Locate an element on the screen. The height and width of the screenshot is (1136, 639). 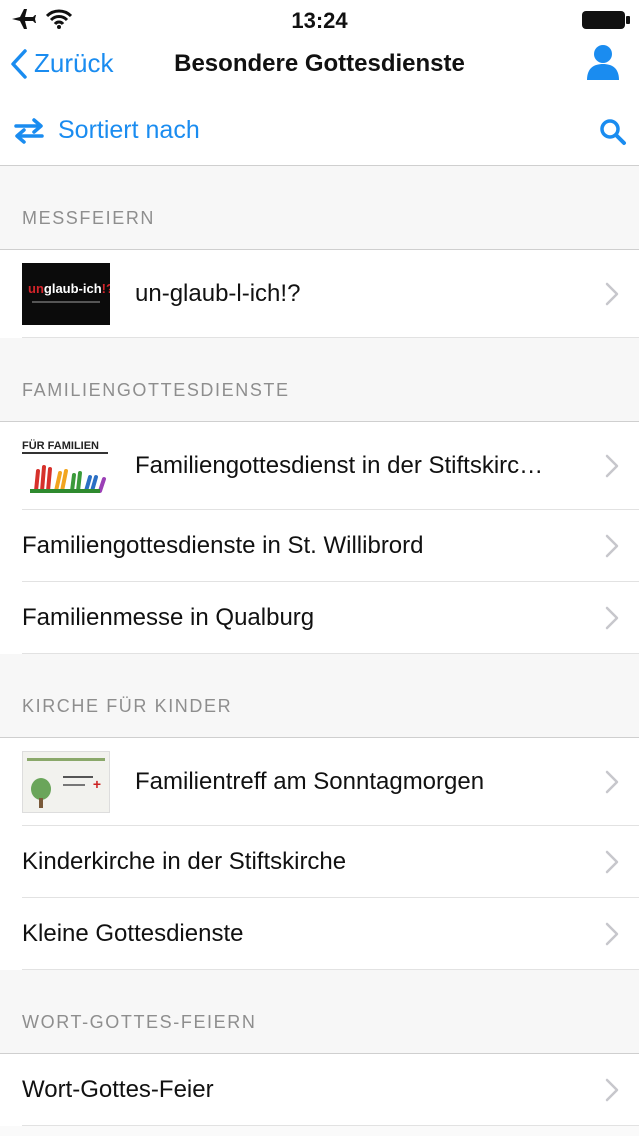
toolbar: Sortiert nach is located at coordinates (319, 133).